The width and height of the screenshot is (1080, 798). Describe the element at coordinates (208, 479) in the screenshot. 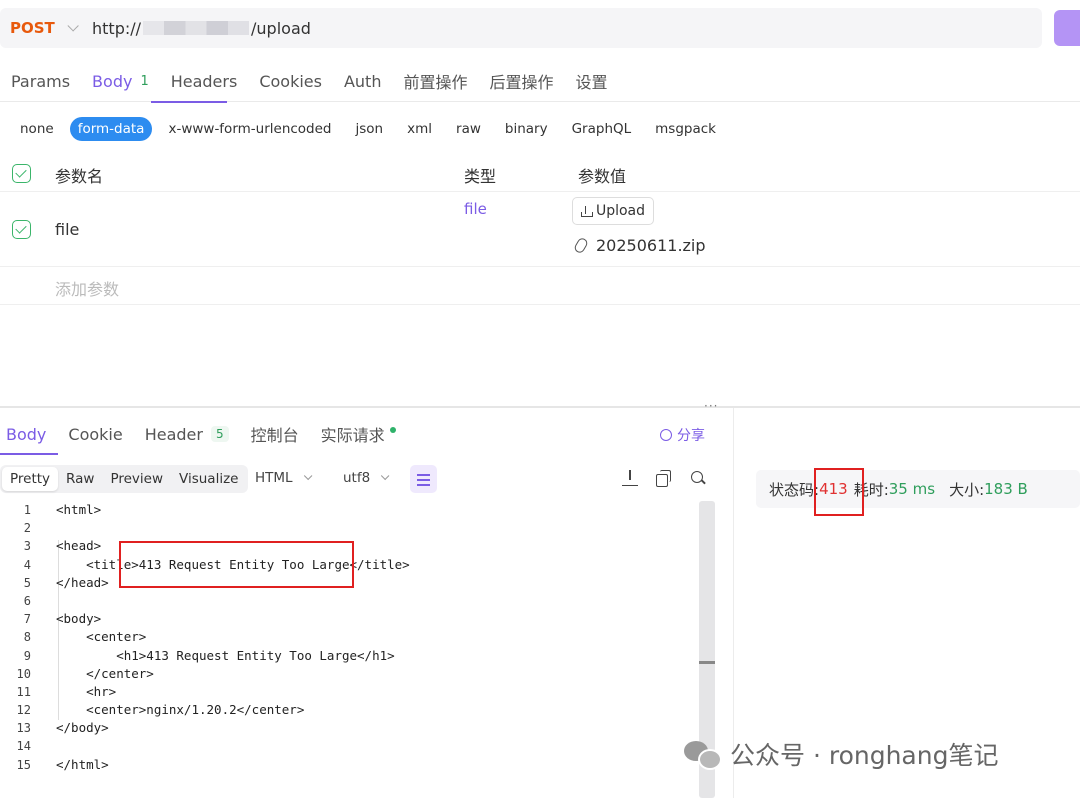

I see `view-visualize: Visualize` at that location.